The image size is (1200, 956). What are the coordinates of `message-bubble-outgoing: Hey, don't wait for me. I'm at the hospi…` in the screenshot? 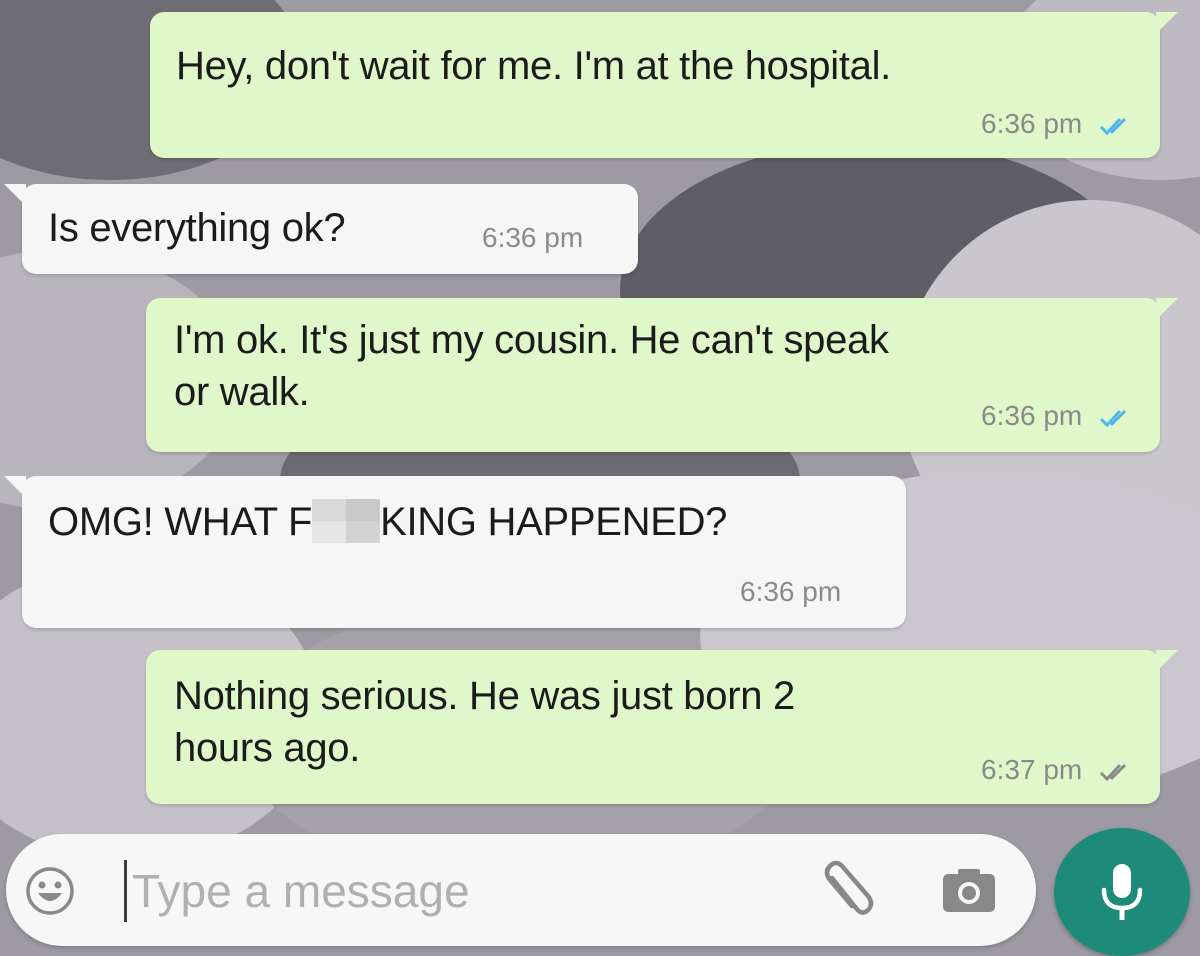 It's located at (664, 85).